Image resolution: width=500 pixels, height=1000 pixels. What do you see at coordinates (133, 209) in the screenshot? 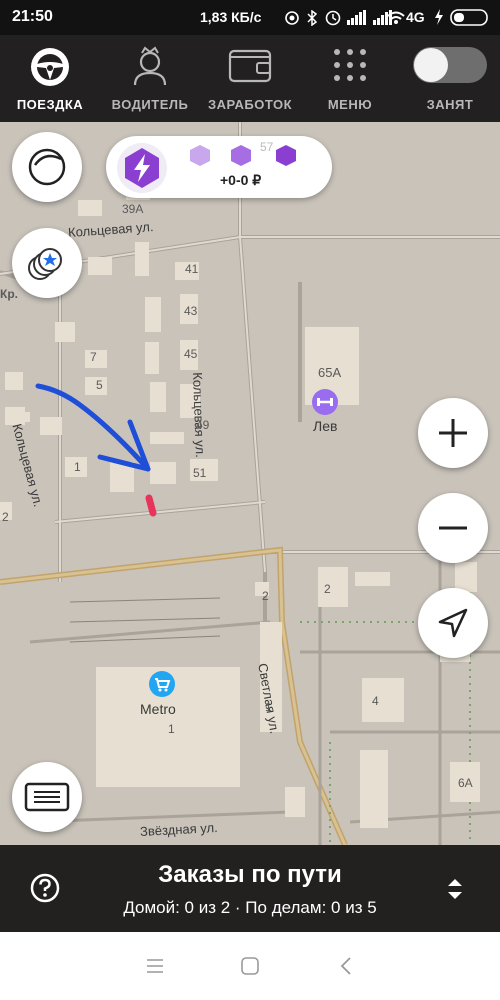
I see `house-number: 39А` at bounding box center [133, 209].